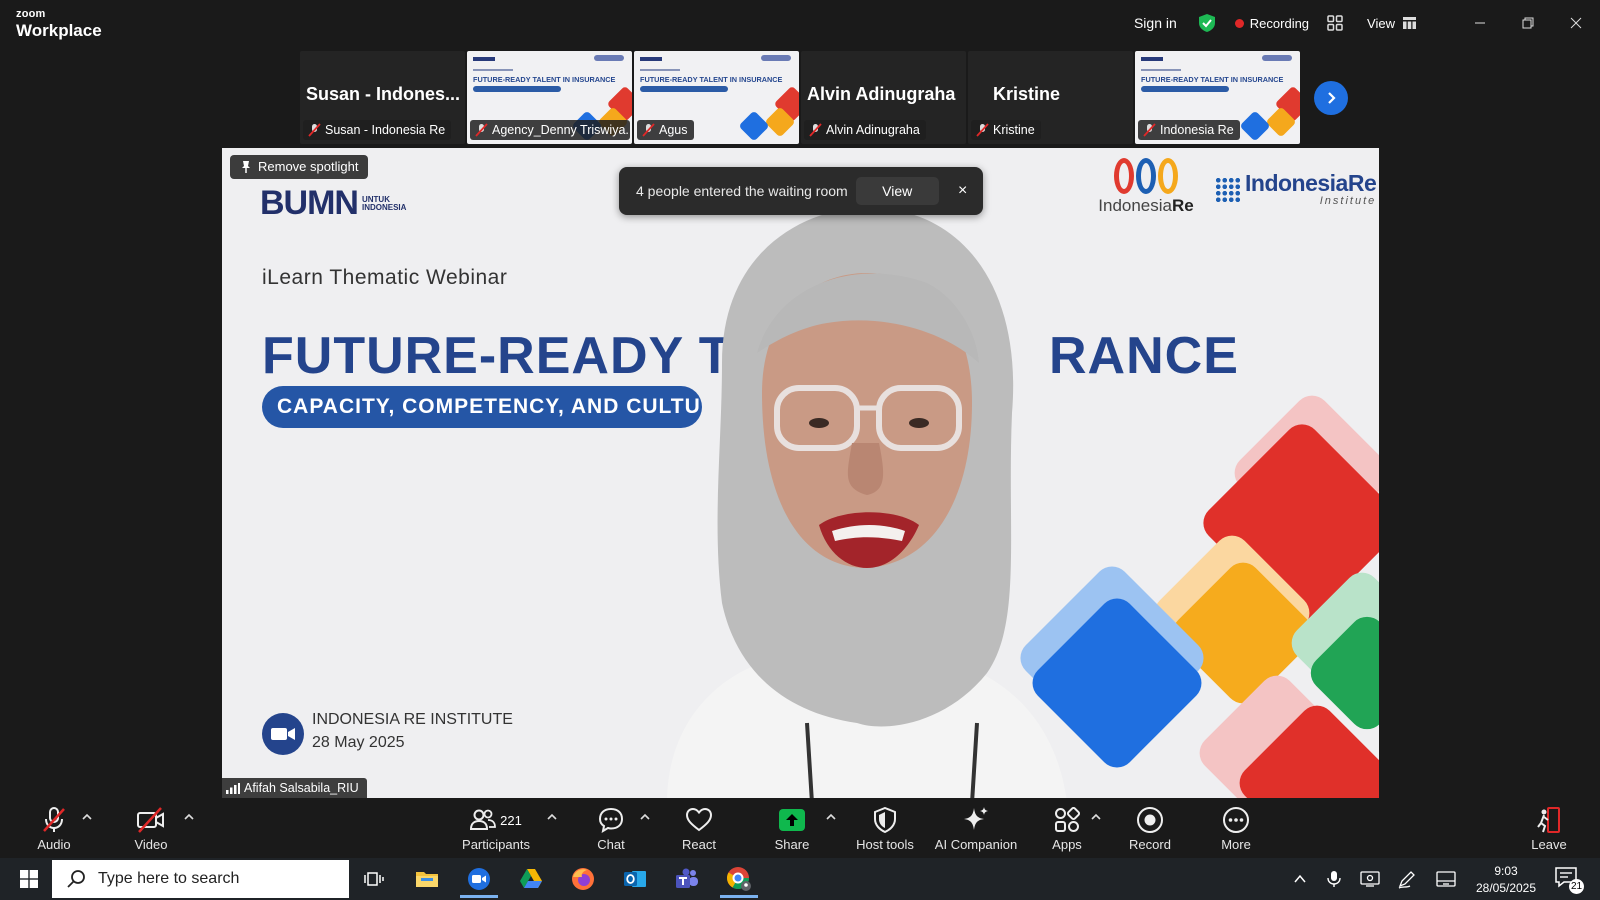 Image resolution: width=1600 pixels, height=900 pixels. I want to click on outlook-icon, so click(635, 879).